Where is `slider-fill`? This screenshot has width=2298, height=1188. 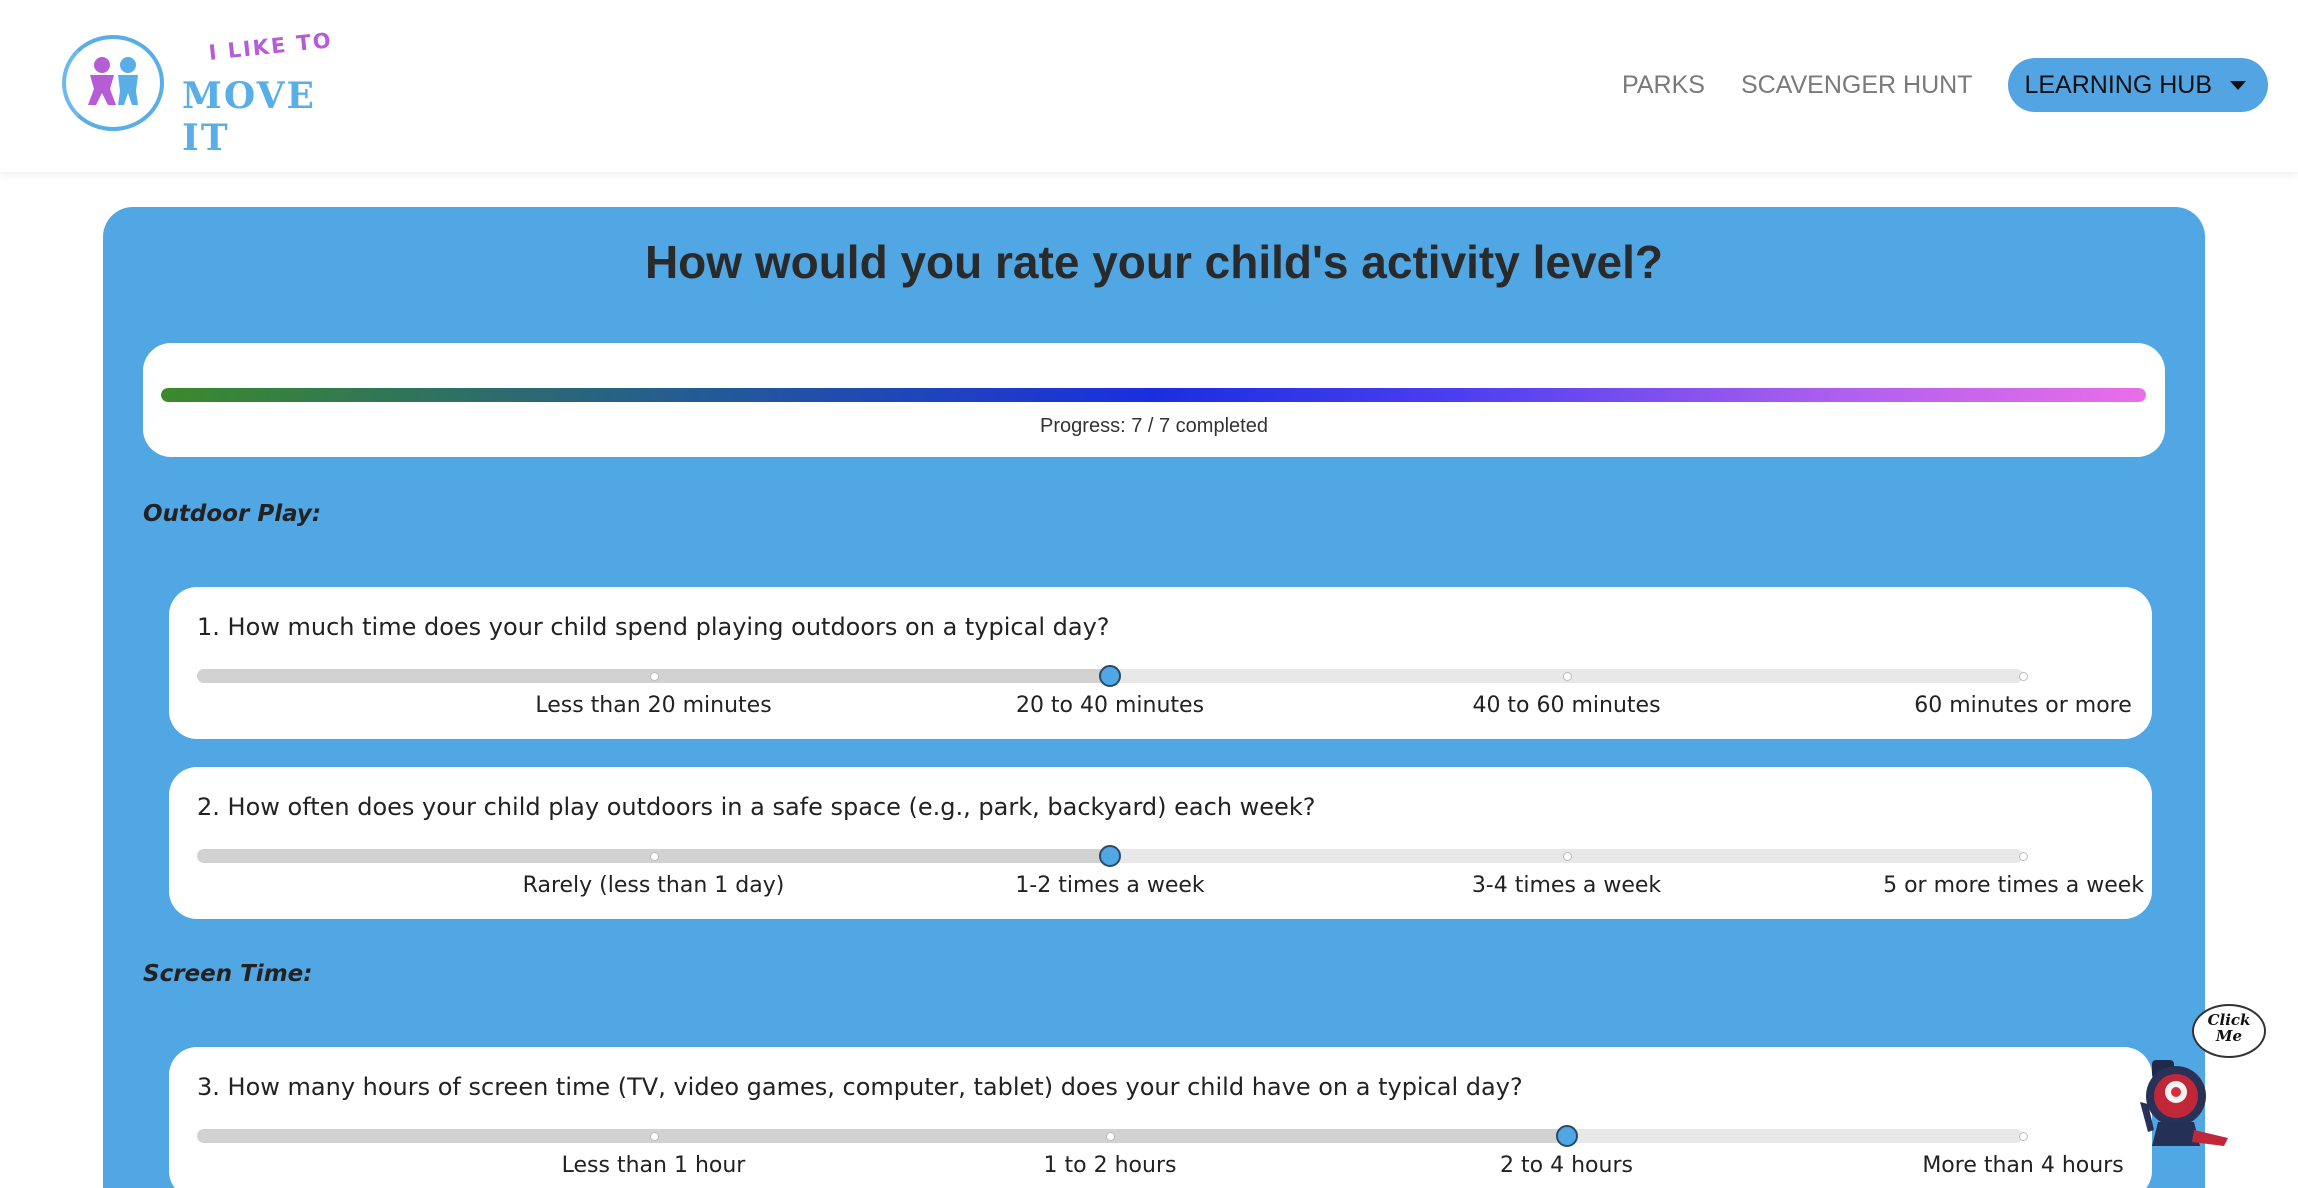
slider-fill is located at coordinates (882, 1136).